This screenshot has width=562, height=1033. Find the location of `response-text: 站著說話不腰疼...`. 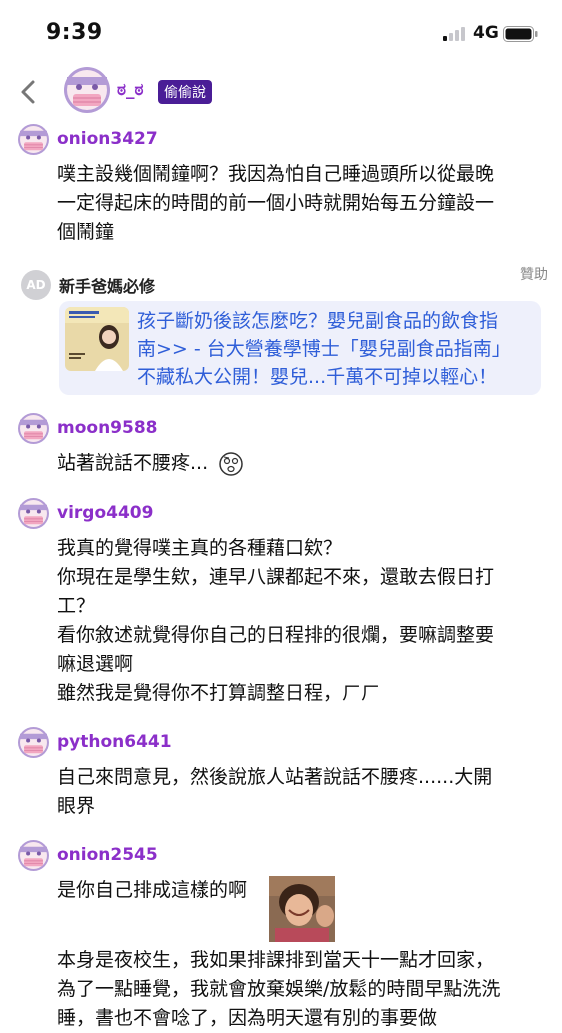

response-text: 站著說話不腰疼... is located at coordinates (299, 463).